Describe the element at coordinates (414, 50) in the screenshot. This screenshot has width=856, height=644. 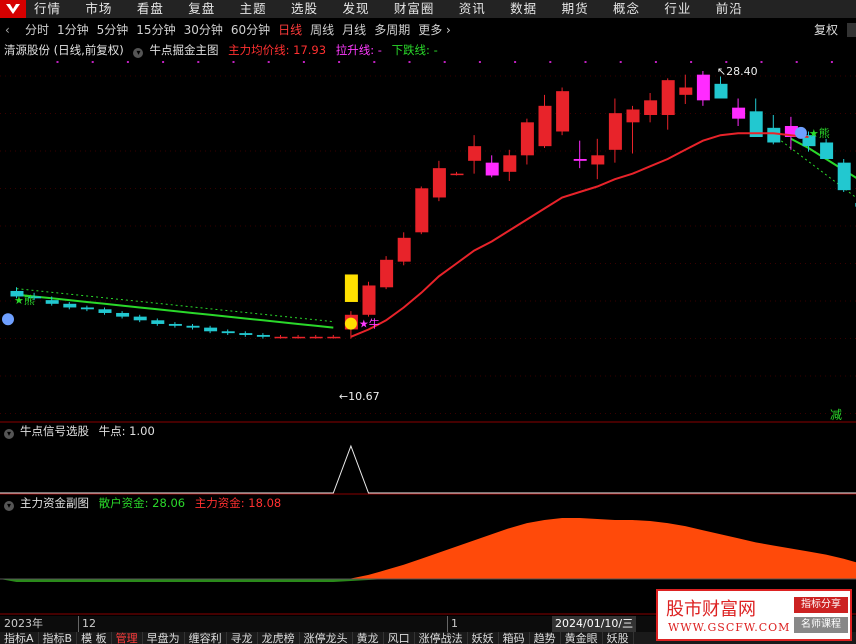
I see `down-line-value: 下跌线: -` at that location.